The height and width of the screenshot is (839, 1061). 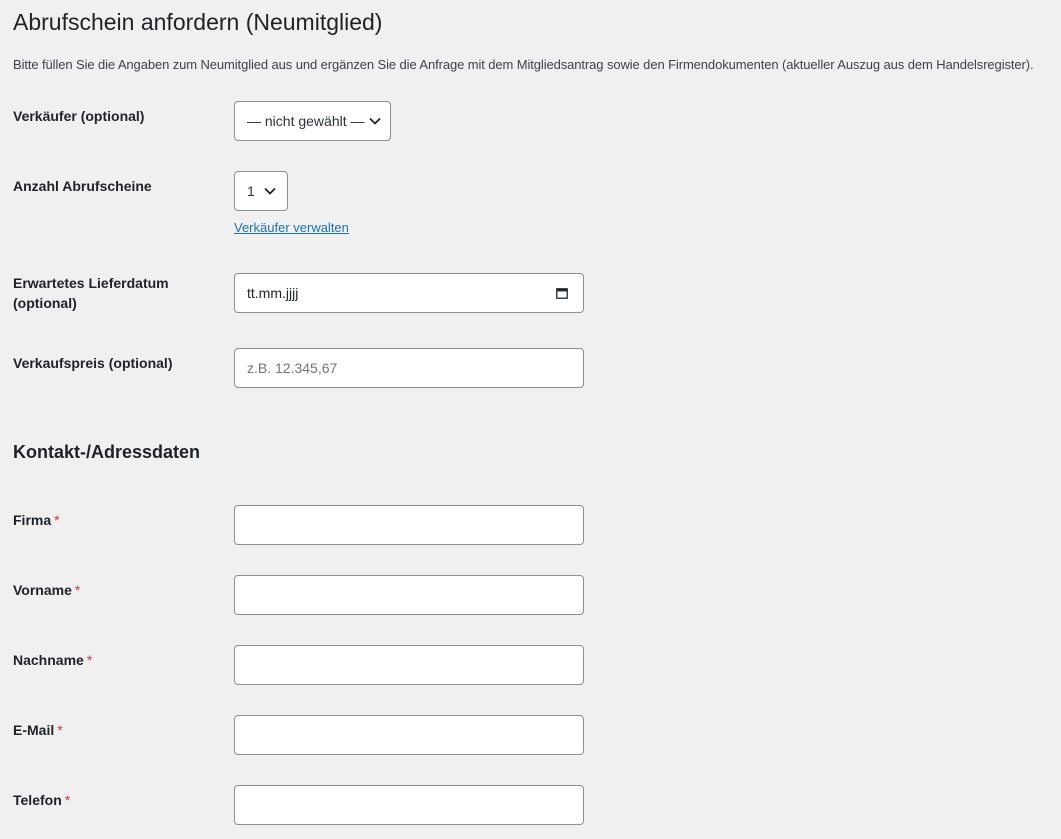 What do you see at coordinates (292, 368) in the screenshot?
I see `price-placeholder: z.B. 12.345,67` at bounding box center [292, 368].